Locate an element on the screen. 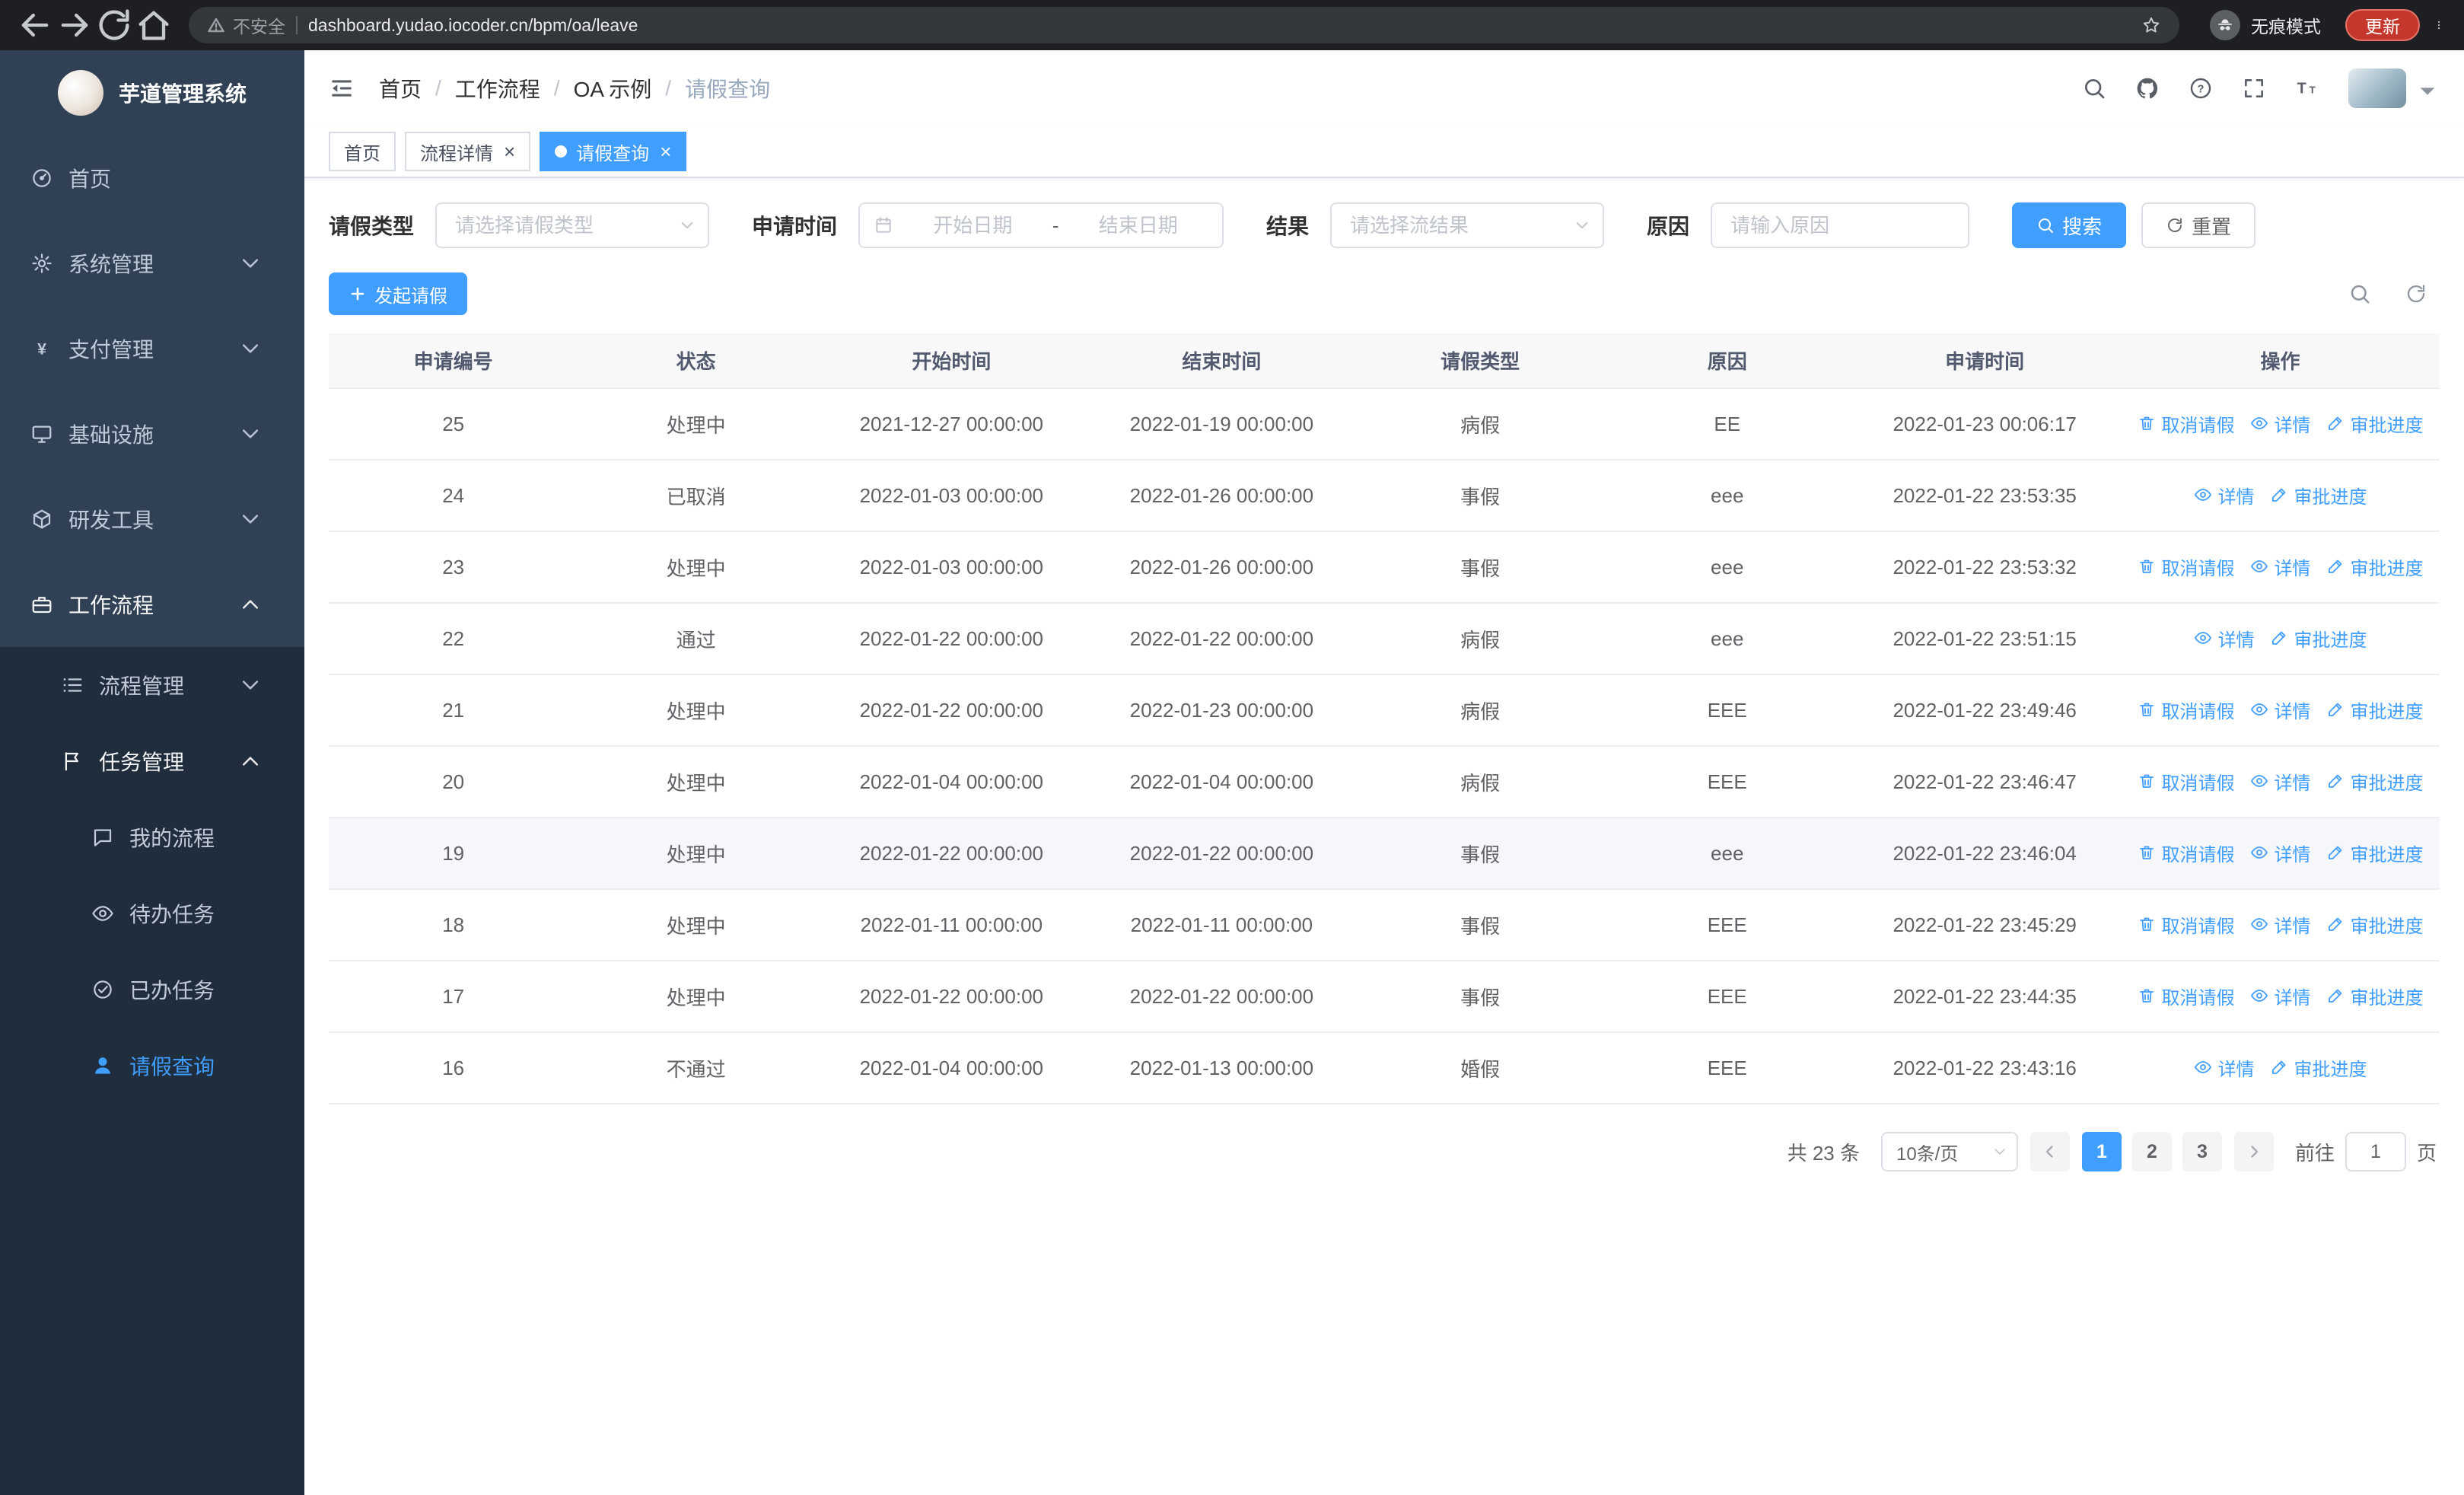  tab-process-detail: 流程详情 × is located at coordinates (468, 151).